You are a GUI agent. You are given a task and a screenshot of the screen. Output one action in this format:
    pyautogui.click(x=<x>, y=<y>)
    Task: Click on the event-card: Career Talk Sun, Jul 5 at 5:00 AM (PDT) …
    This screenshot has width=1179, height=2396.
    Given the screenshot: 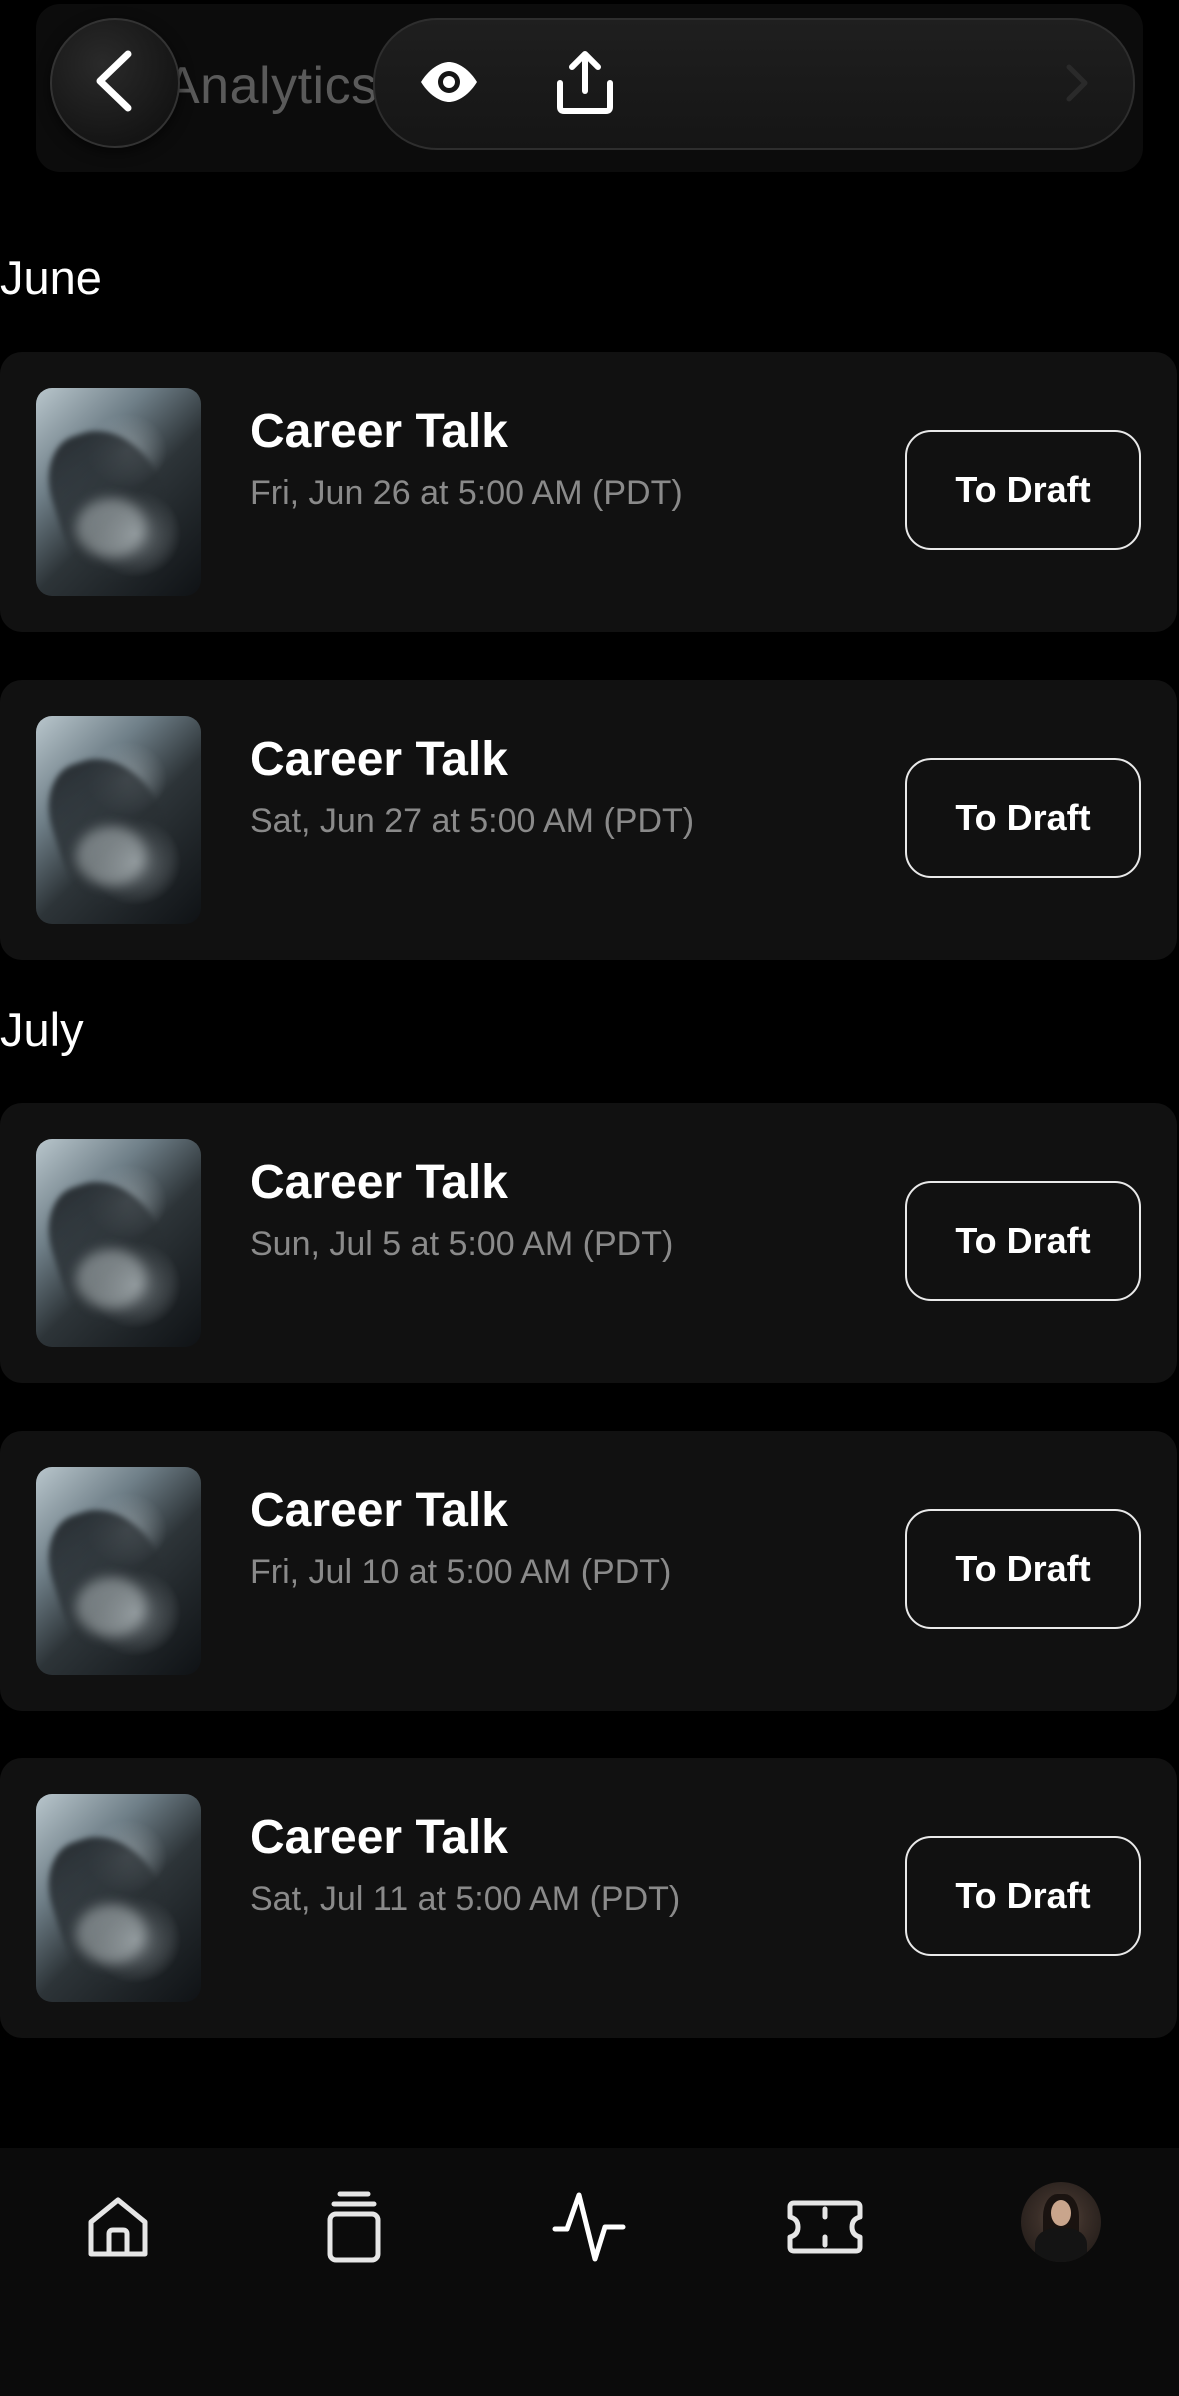 What is the action you would take?
    pyautogui.click(x=588, y=1243)
    